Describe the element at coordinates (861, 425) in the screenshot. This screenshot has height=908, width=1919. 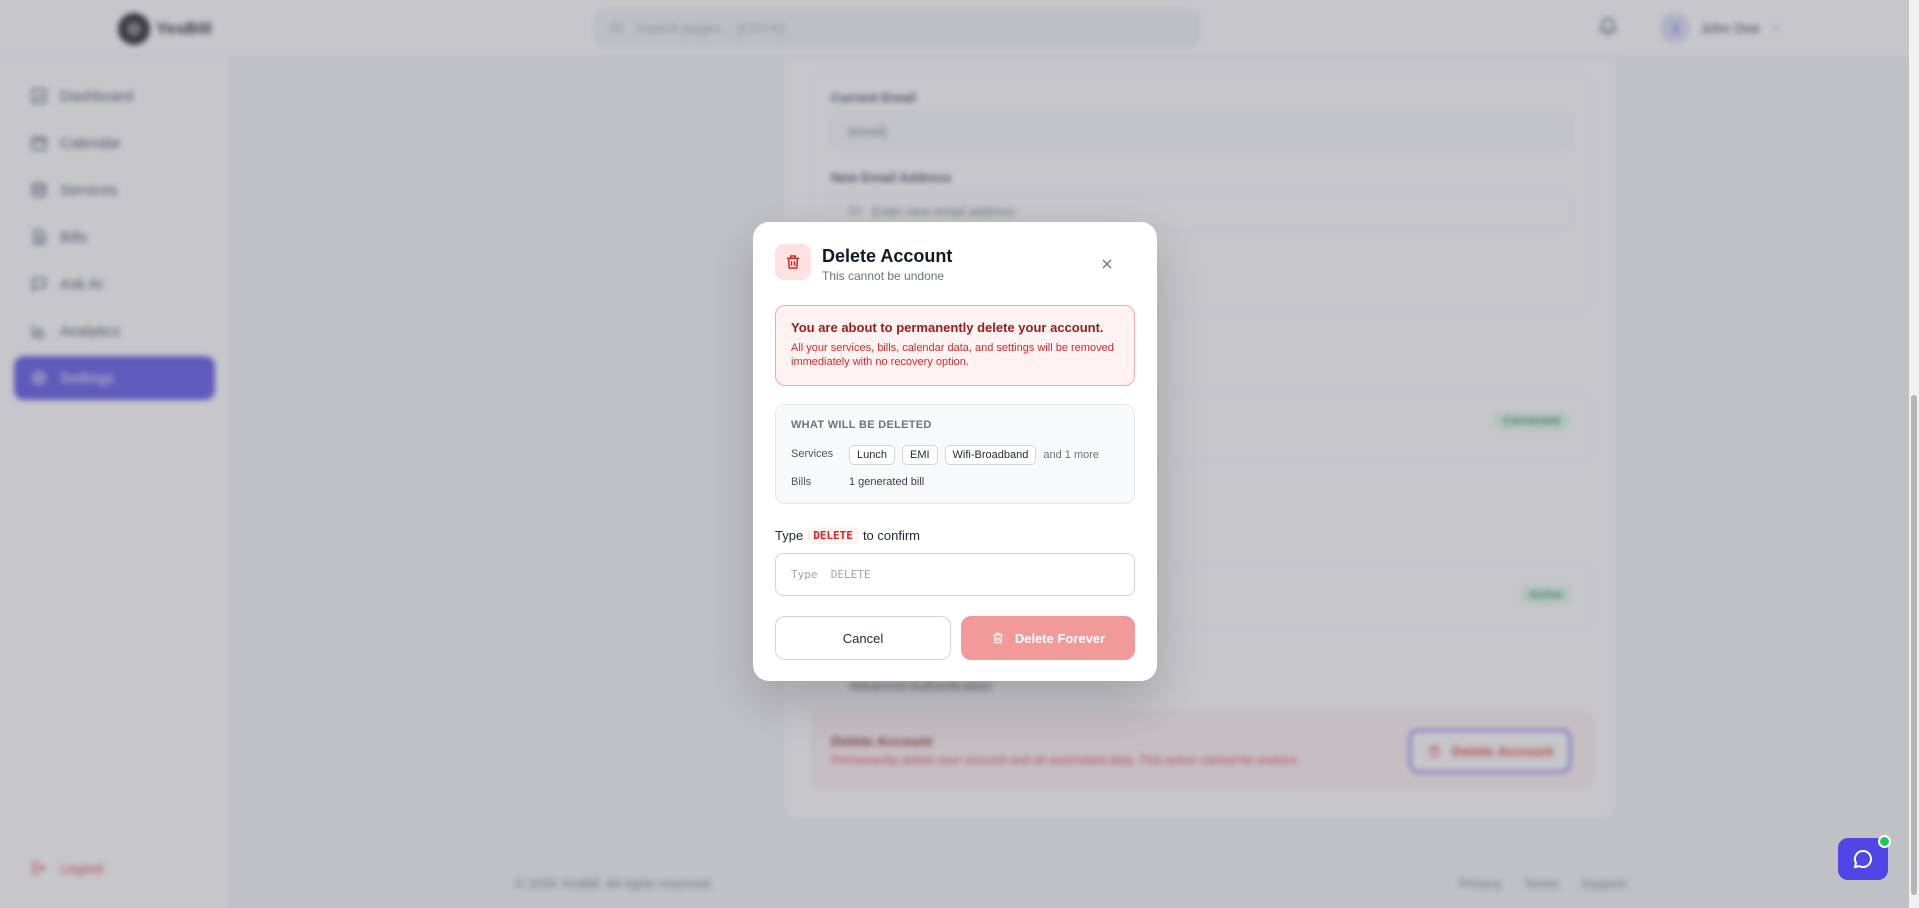
I see `deletion-summary-heading: WHAT WILL BE DELETED` at that location.